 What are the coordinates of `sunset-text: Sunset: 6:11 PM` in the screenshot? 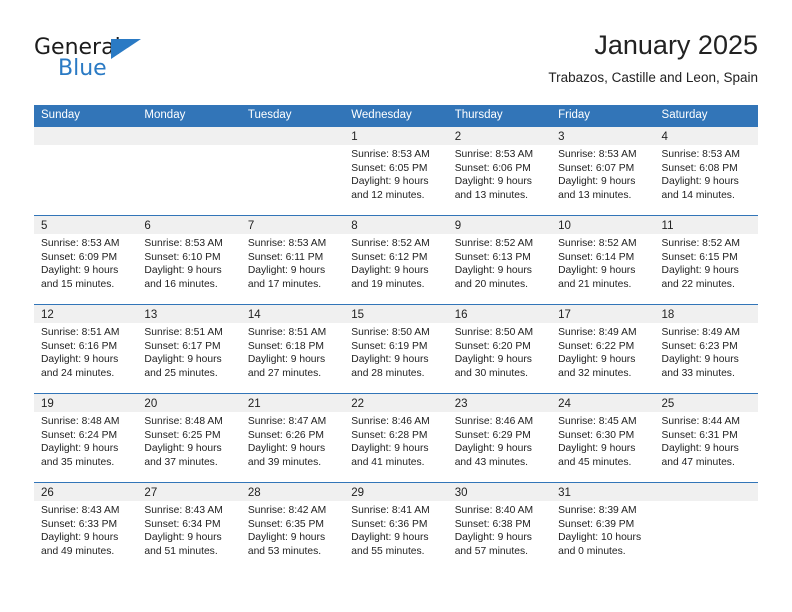 It's located at (285, 257).